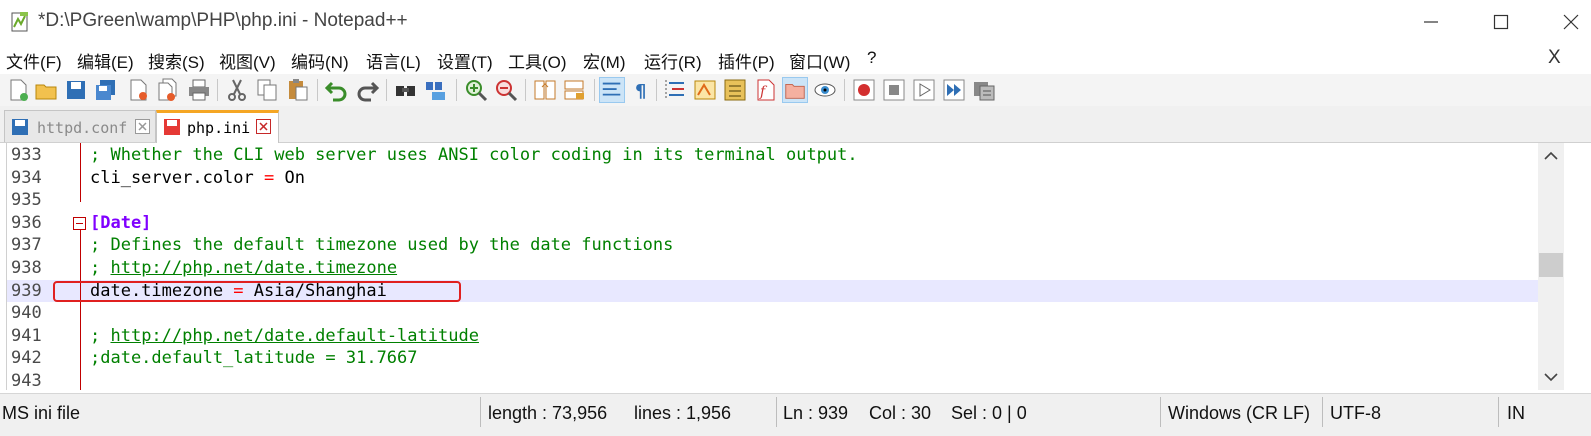 The height and width of the screenshot is (436, 1591). What do you see at coordinates (20, 127) in the screenshot?
I see `saved-file-icon` at bounding box center [20, 127].